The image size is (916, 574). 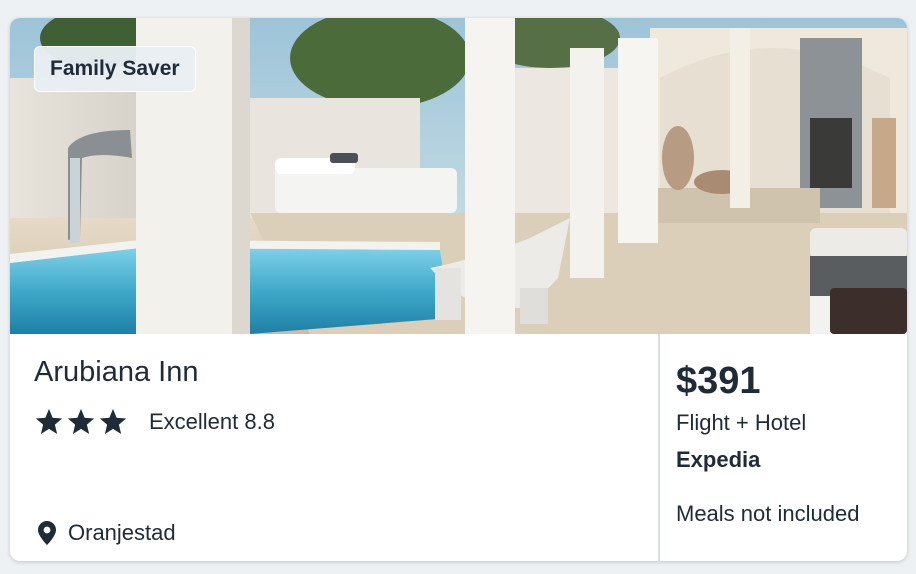 What do you see at coordinates (718, 459) in the screenshot?
I see `provider-name: Expedia` at bounding box center [718, 459].